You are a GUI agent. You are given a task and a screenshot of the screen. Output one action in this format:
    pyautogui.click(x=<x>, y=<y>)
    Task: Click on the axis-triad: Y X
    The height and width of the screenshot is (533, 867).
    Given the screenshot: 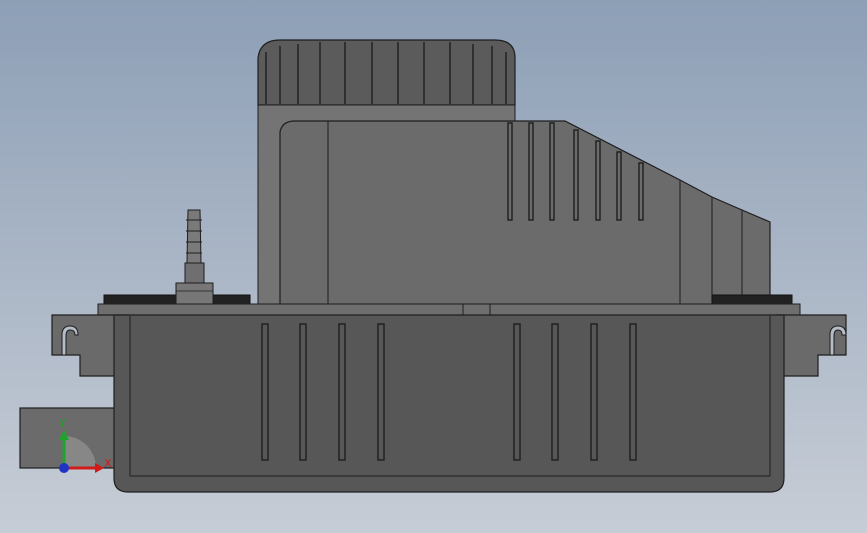 What is the action you would take?
    pyautogui.click(x=85, y=445)
    